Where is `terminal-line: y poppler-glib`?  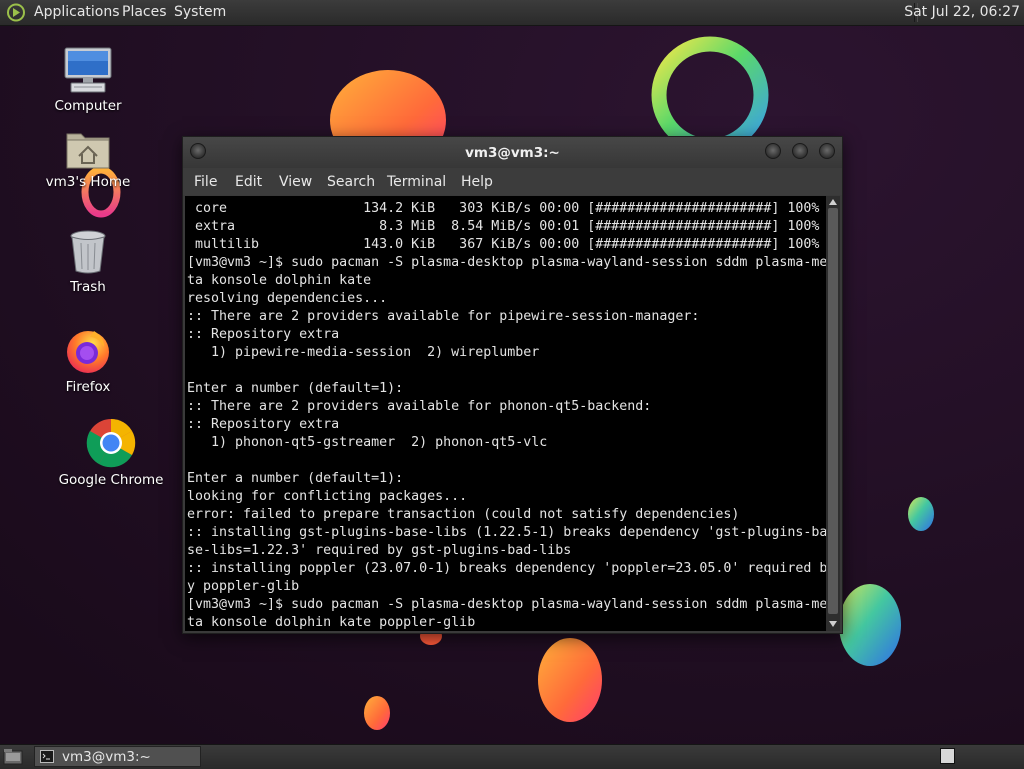 terminal-line: y poppler-glib is located at coordinates (243, 586).